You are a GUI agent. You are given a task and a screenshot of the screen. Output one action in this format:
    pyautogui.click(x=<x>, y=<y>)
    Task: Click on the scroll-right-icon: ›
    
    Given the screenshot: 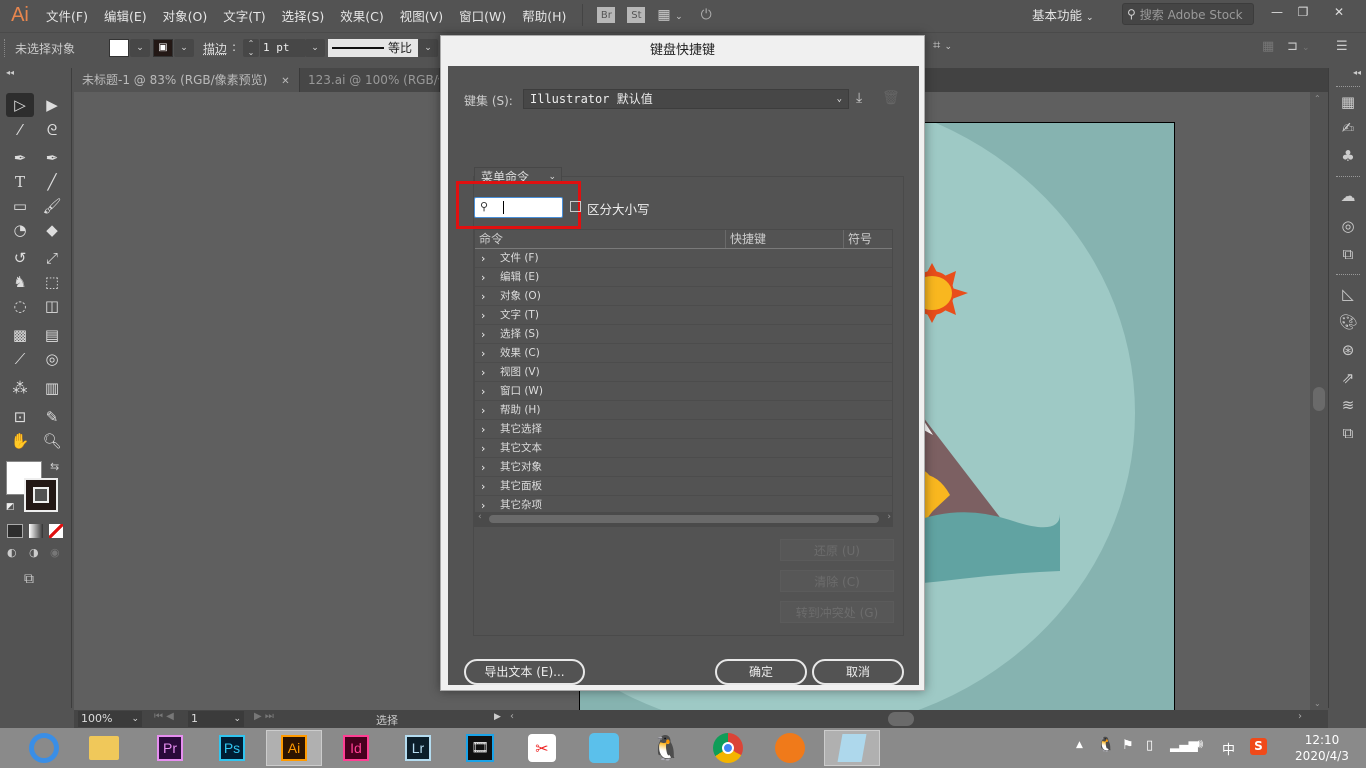 What is the action you would take?
    pyautogui.click(x=1300, y=716)
    